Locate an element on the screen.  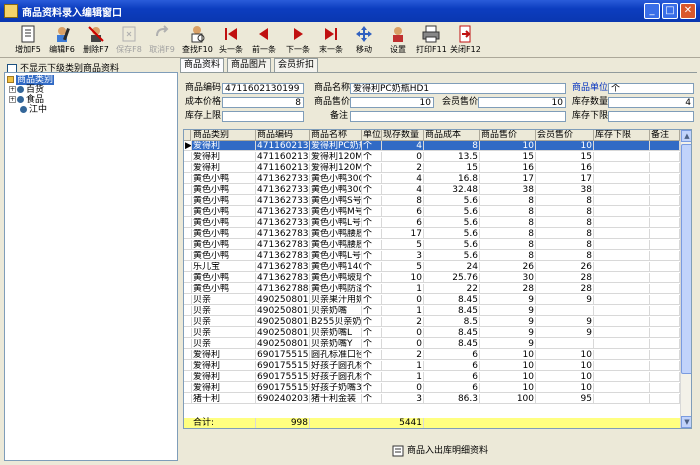
print-button: 打印F11 is located at coordinates (431, 40).